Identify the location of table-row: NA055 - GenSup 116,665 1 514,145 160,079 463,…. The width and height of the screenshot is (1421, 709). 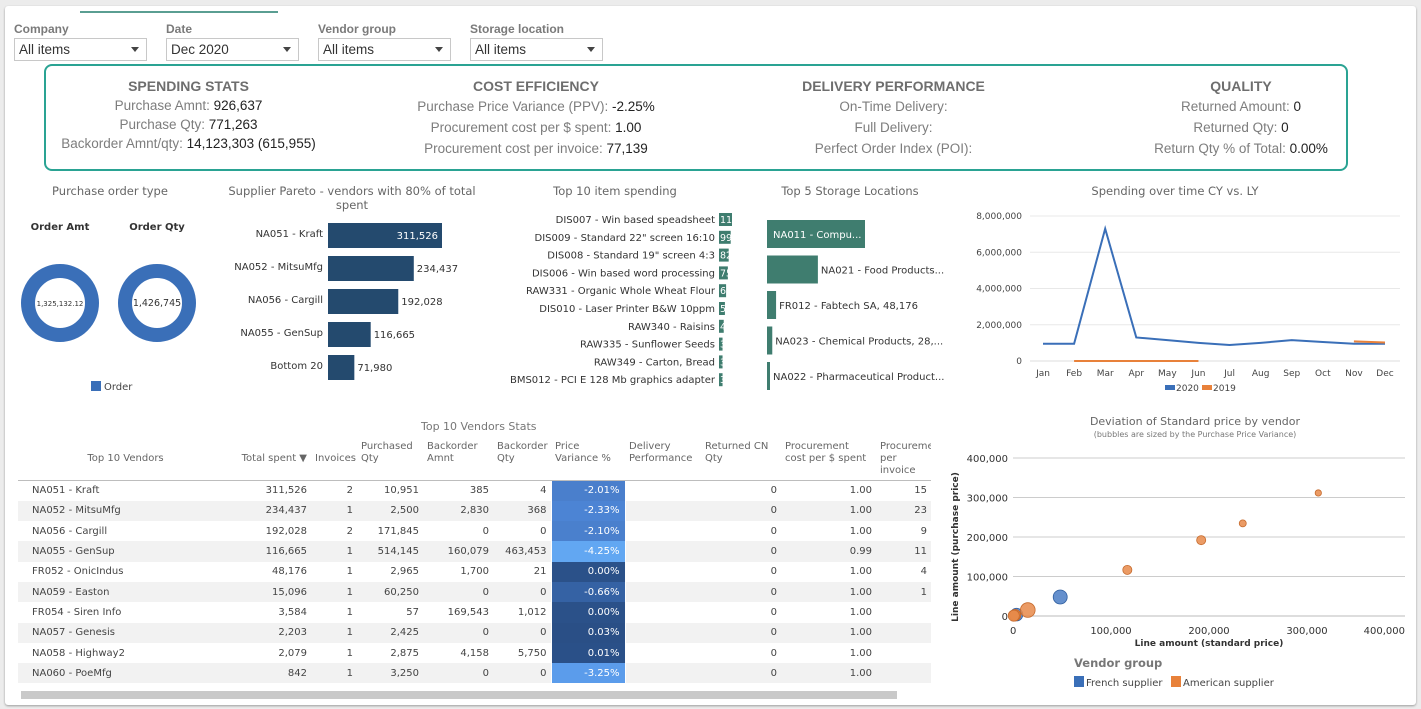
(474, 551).